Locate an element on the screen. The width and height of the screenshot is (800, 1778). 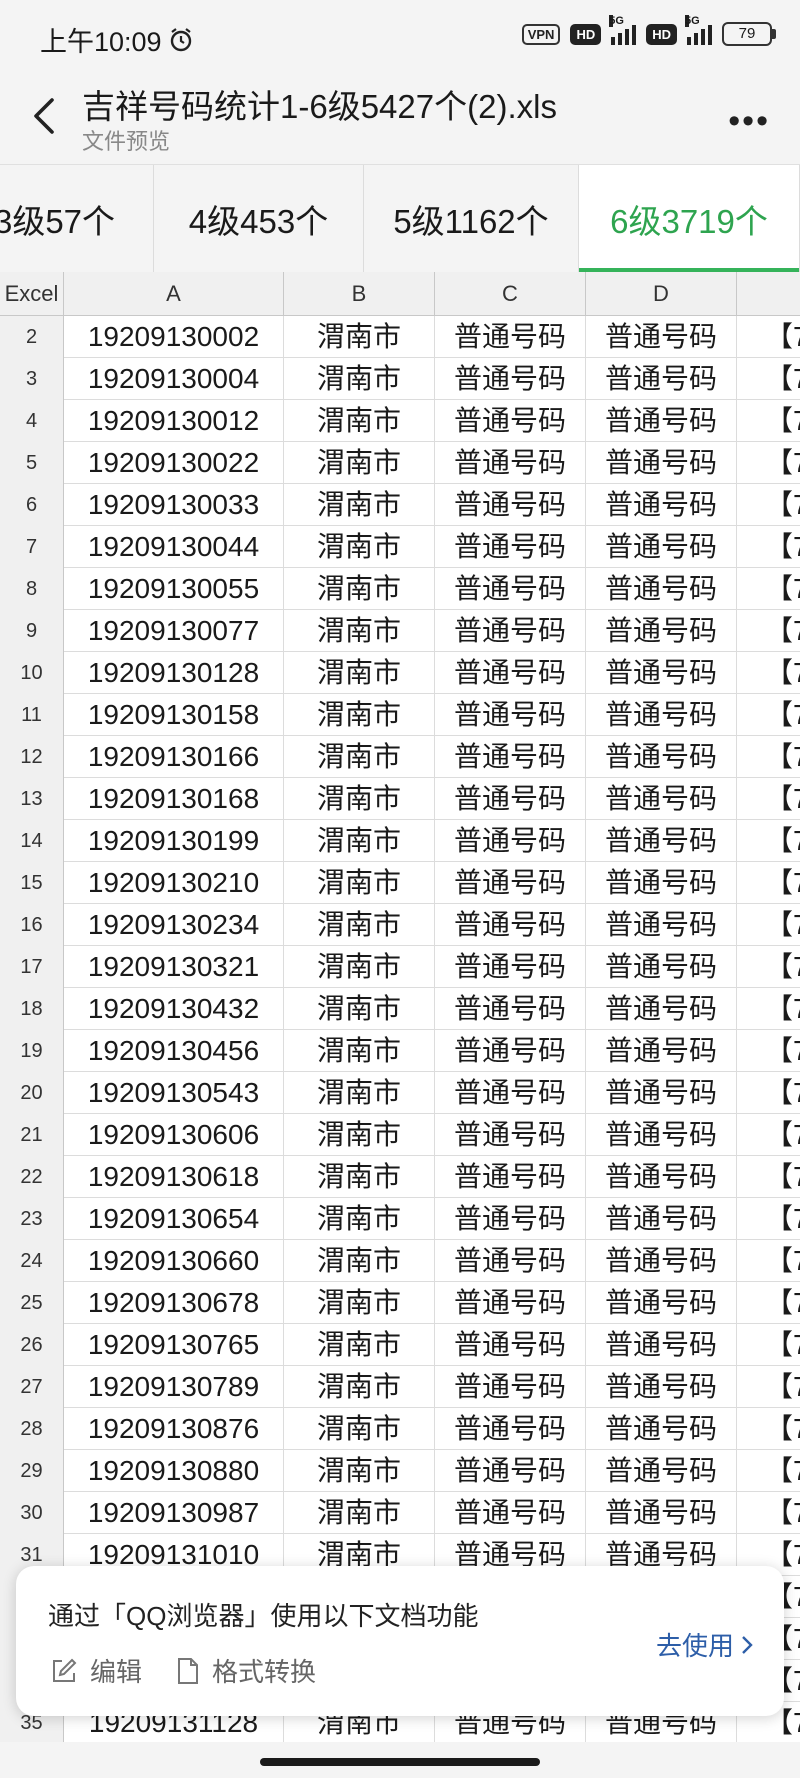
phone-number-cell: 19209130055 is located at coordinates (174, 589).